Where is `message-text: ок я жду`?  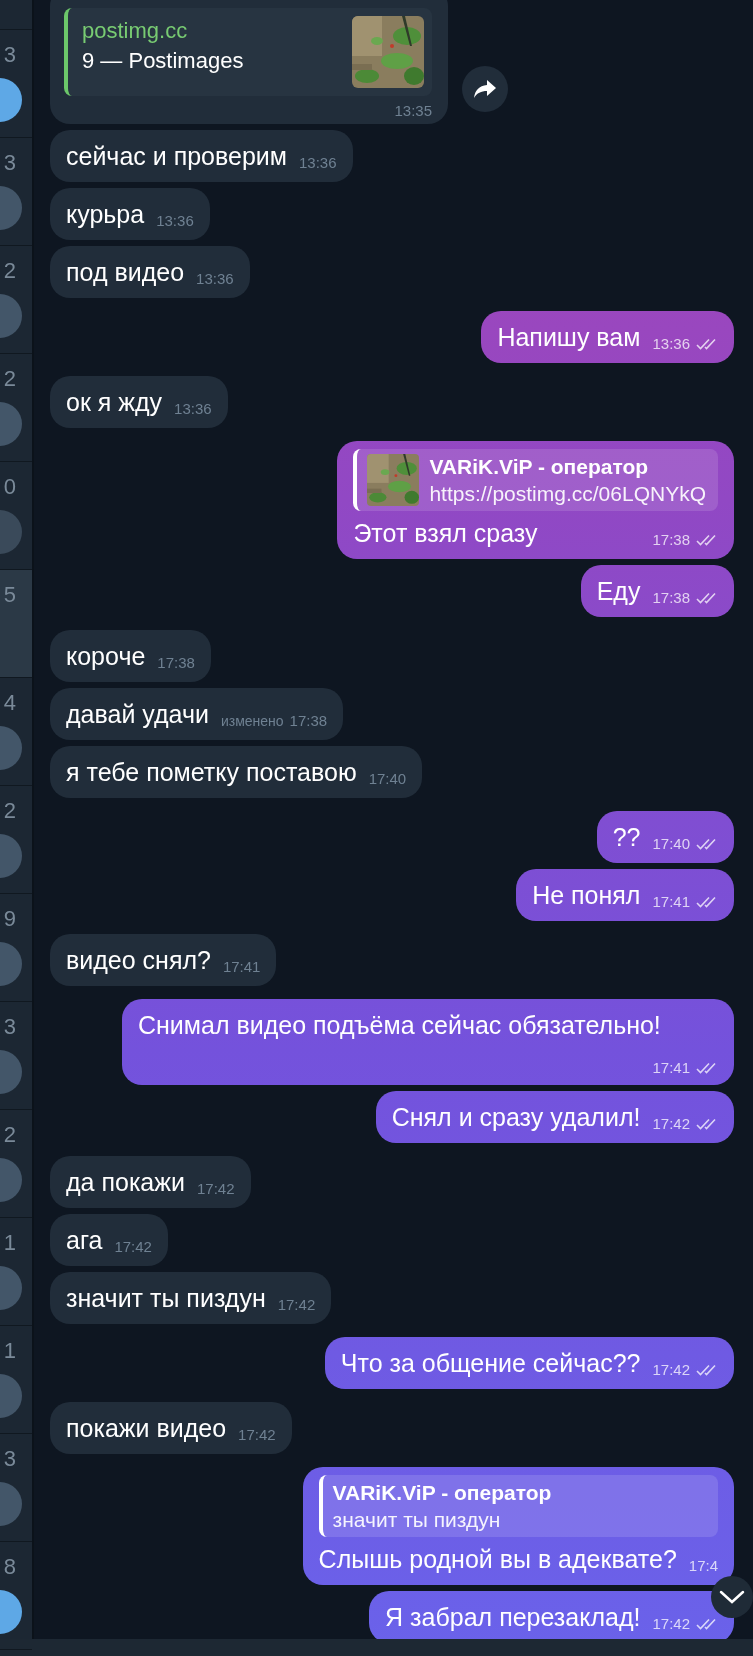 message-text: ок я жду is located at coordinates (114, 402).